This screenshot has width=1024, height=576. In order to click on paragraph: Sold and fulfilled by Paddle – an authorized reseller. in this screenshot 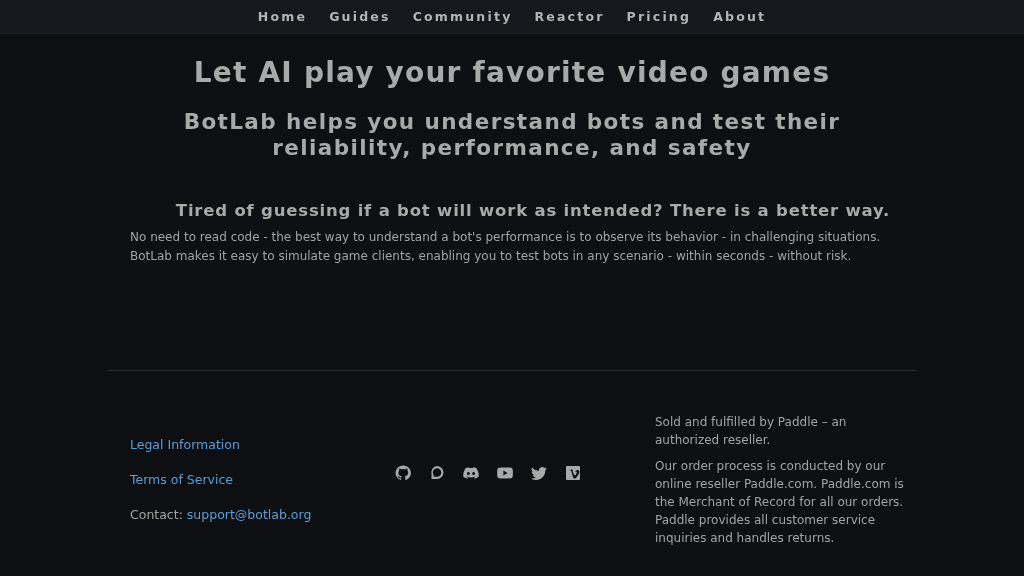, I will do `click(751, 431)`.